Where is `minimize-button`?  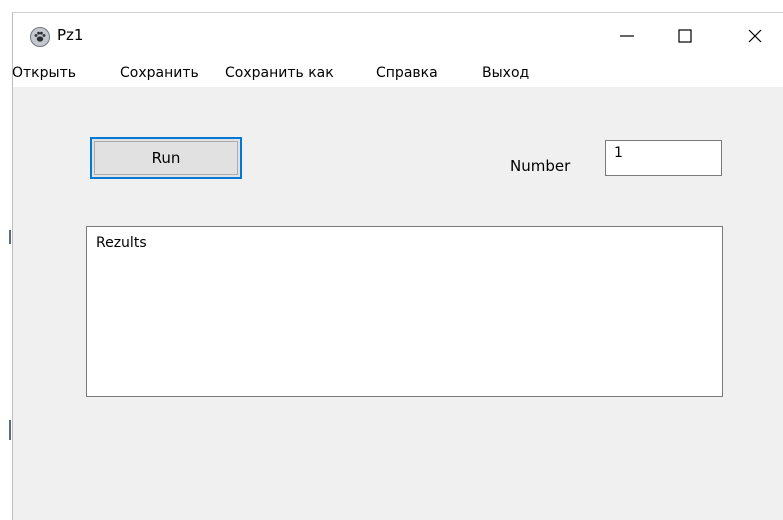
minimize-button is located at coordinates (627, 36).